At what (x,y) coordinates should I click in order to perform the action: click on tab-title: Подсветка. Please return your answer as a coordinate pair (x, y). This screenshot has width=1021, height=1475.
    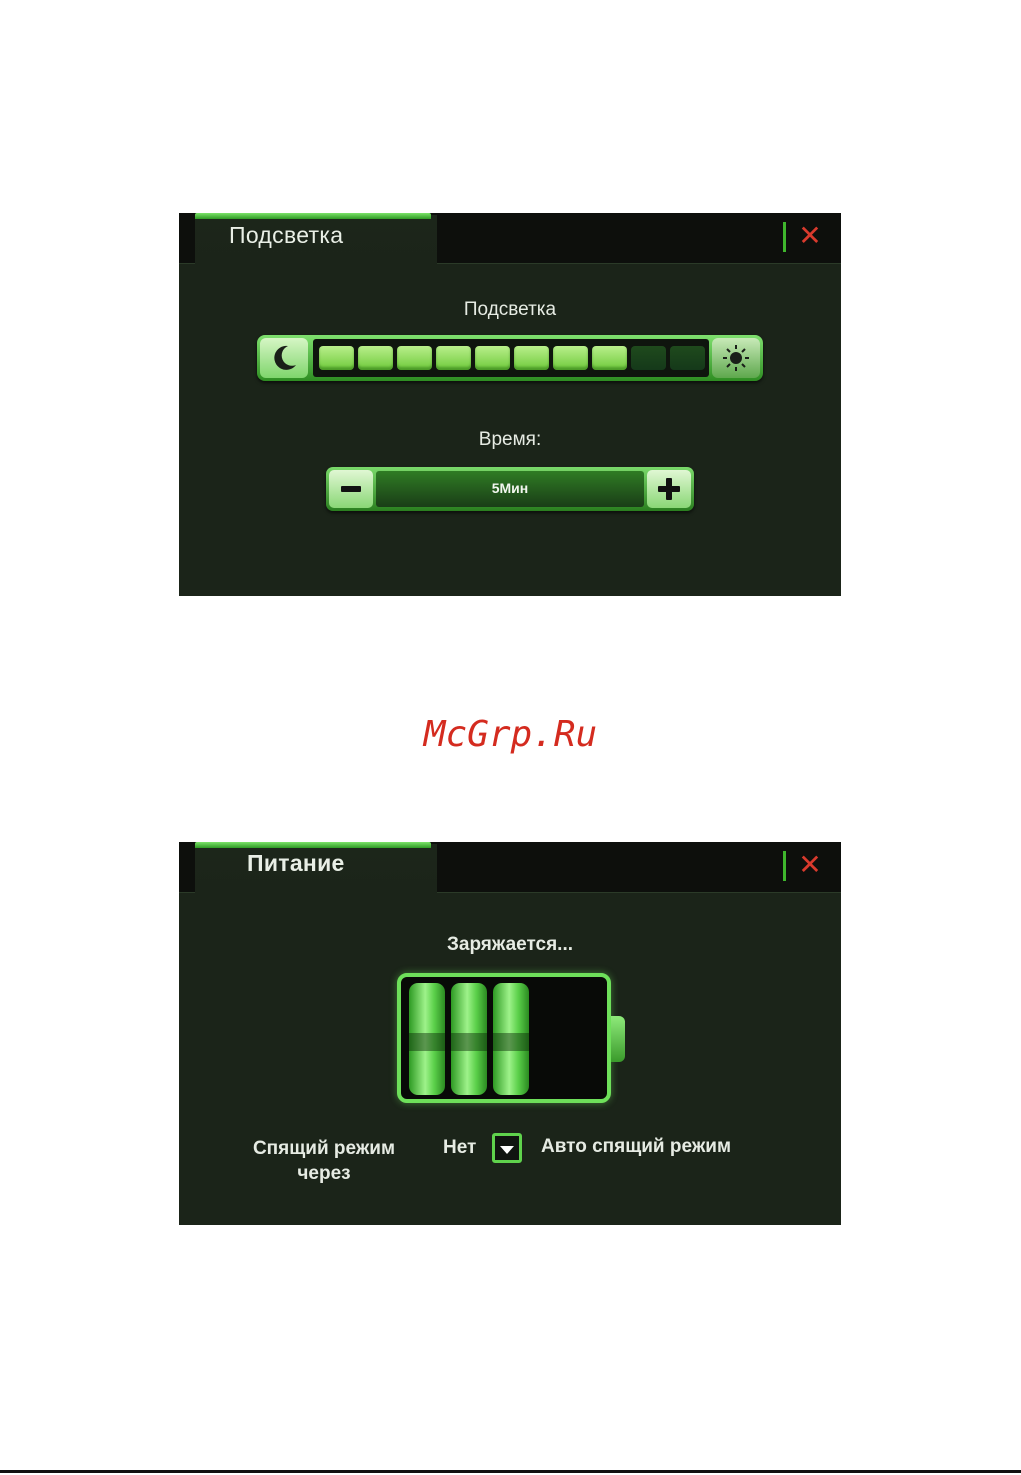
    Looking at the image, I should click on (286, 235).